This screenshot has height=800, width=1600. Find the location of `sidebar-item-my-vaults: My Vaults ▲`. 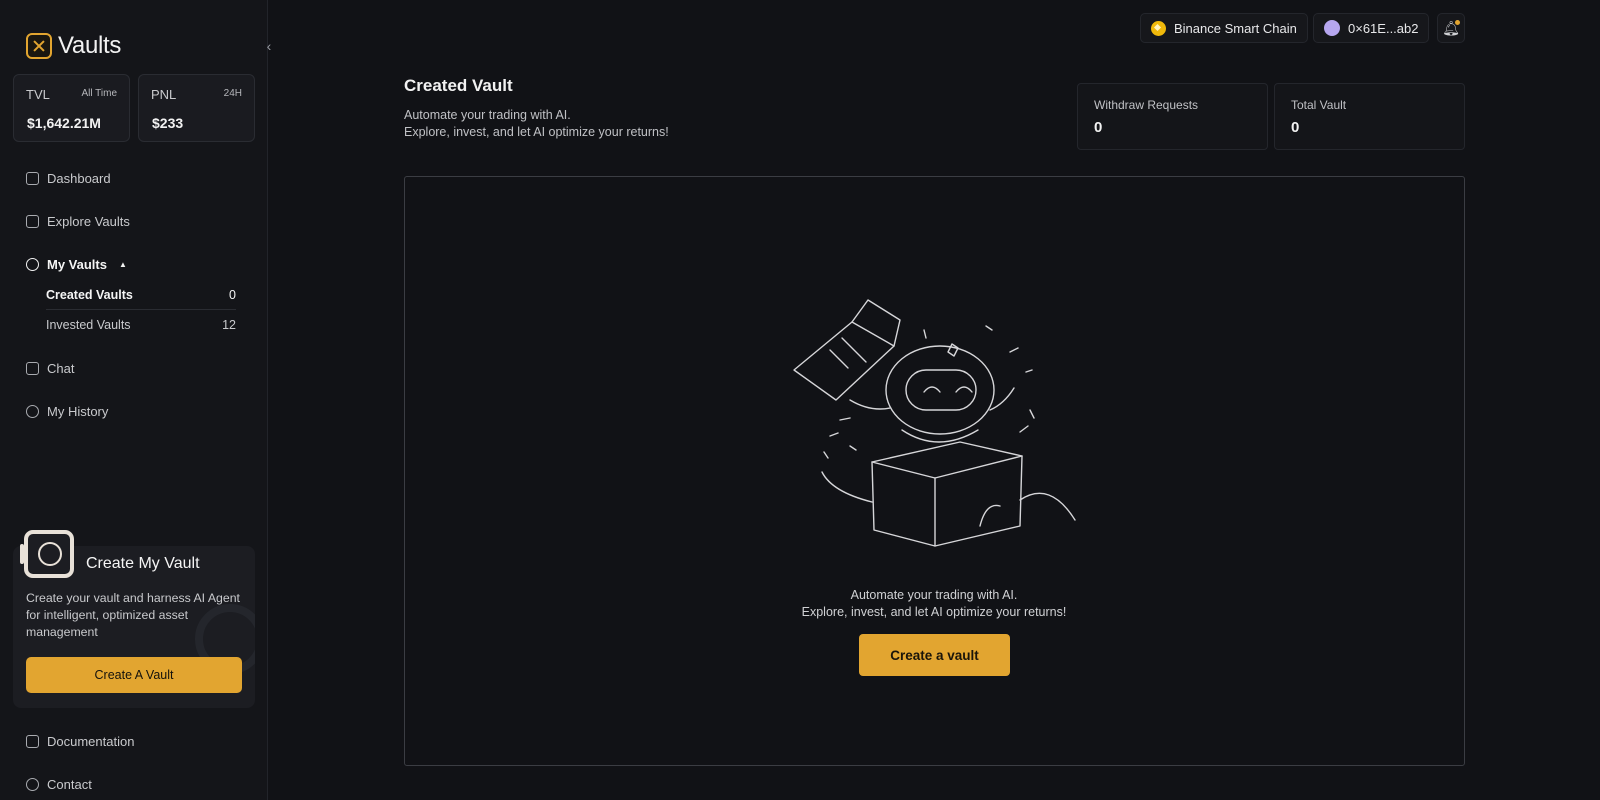

sidebar-item-my-vaults: My Vaults ▲ is located at coordinates (76, 264).